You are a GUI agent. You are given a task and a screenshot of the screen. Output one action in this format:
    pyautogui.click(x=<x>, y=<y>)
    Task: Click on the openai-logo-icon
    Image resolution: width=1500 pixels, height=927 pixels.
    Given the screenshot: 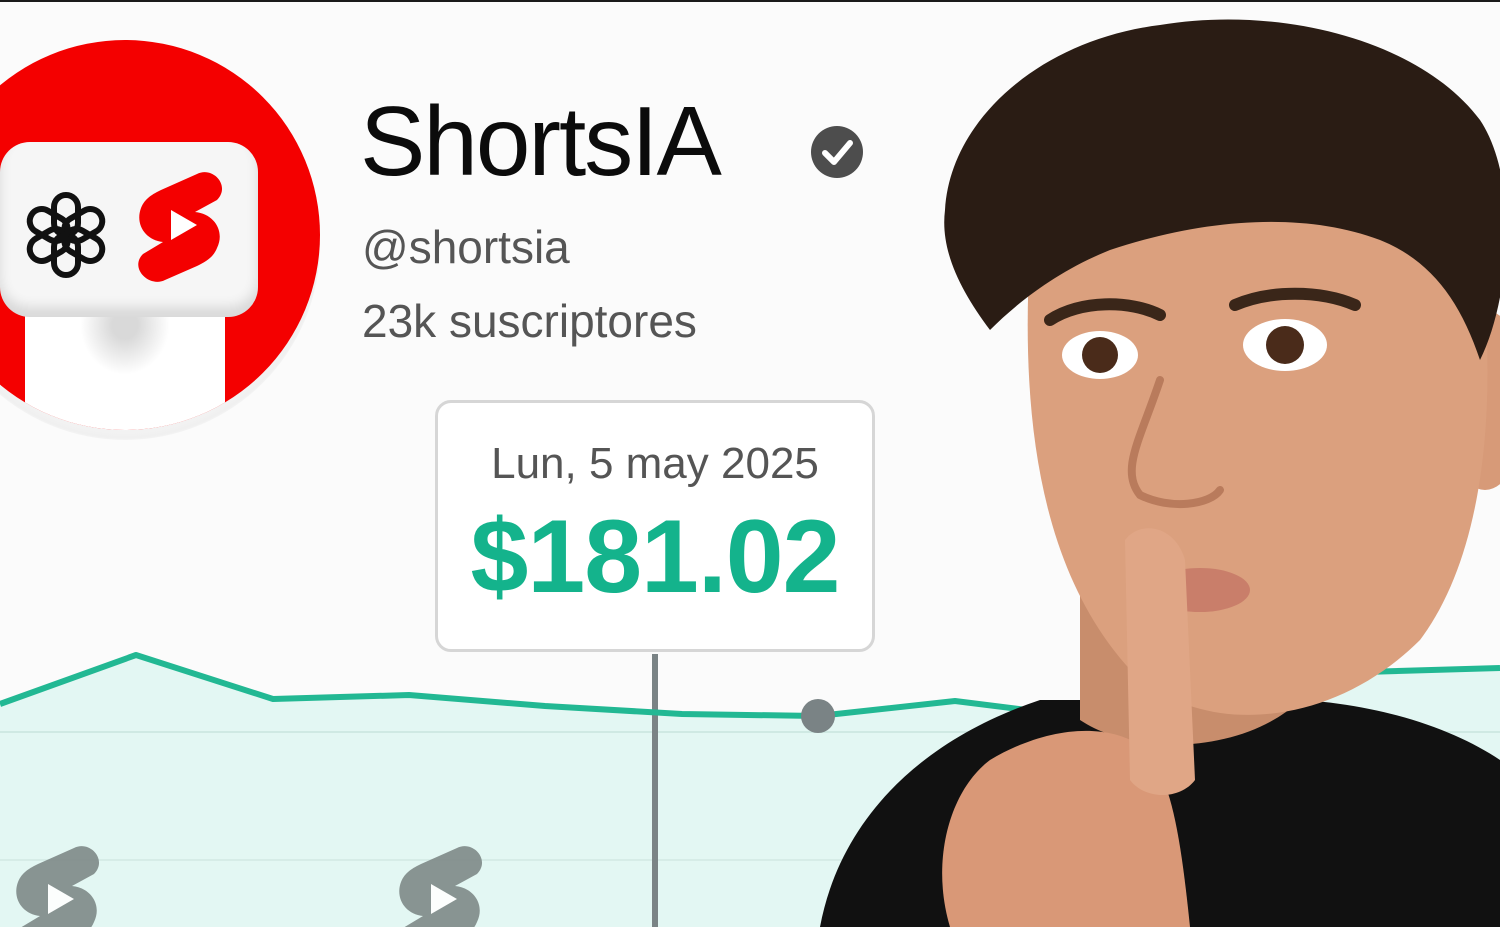 What is the action you would take?
    pyautogui.click(x=66, y=235)
    